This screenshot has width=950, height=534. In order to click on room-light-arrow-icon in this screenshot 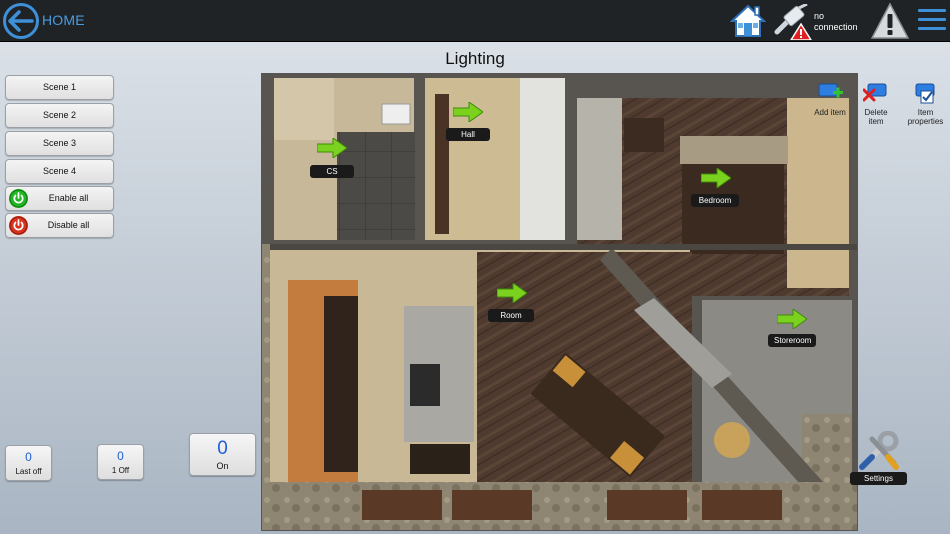, I will do `click(512, 293)`.